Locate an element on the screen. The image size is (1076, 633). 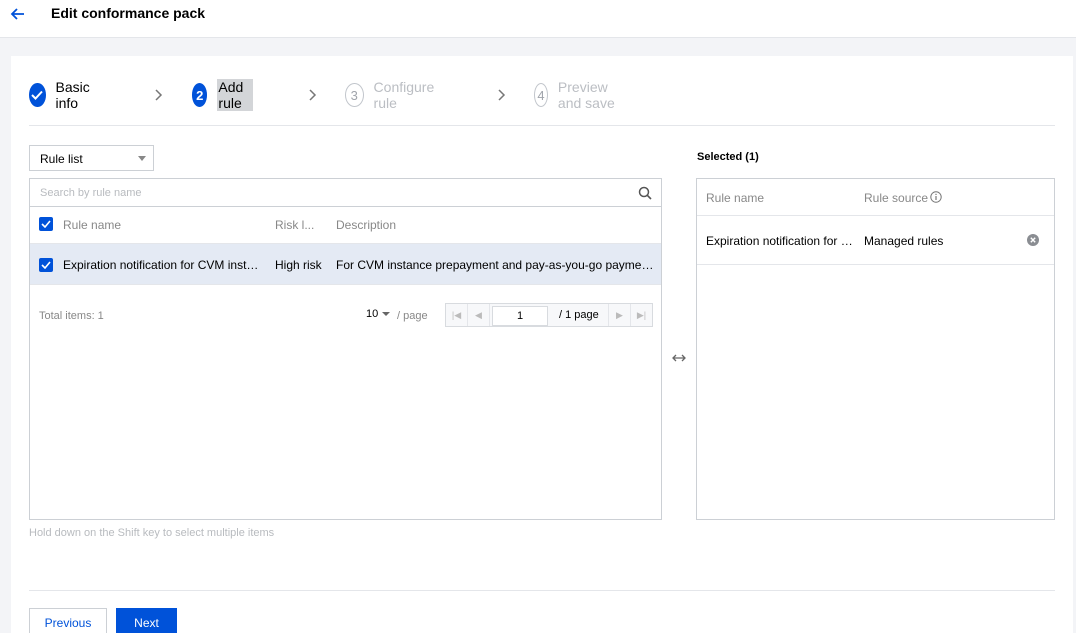
step-add-rule: 2 Add rule is located at coordinates (222, 95).